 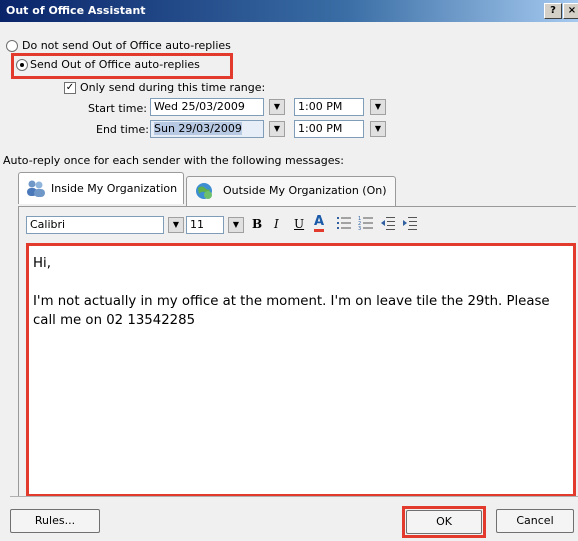 I want to click on increase-indent-icon, so click(x=410, y=223).